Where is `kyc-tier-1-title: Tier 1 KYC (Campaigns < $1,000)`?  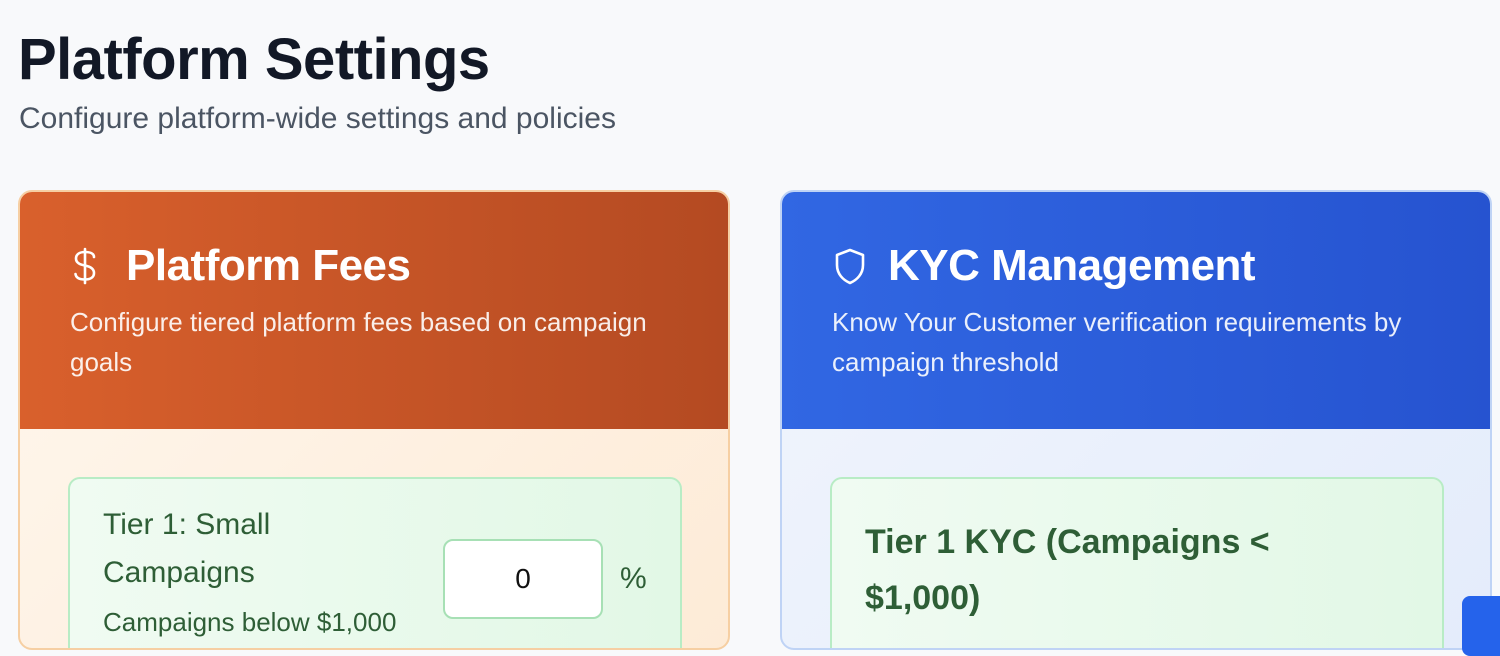 kyc-tier-1-title: Tier 1 KYC (Campaigns < $1,000) is located at coordinates (1067, 570).